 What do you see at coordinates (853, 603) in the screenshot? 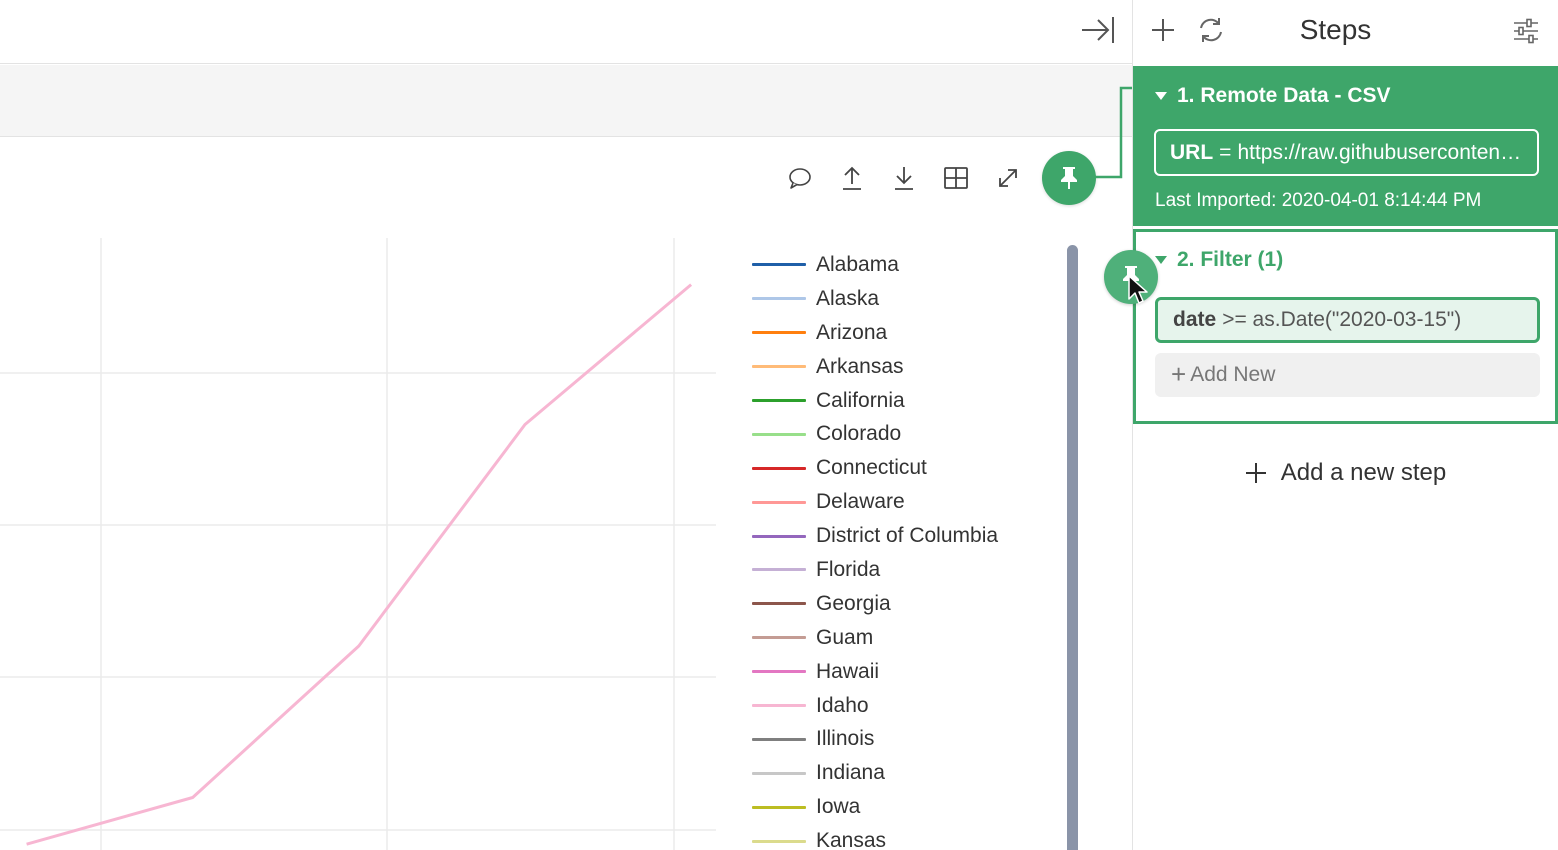
I see `legend-label: Georgia` at bounding box center [853, 603].